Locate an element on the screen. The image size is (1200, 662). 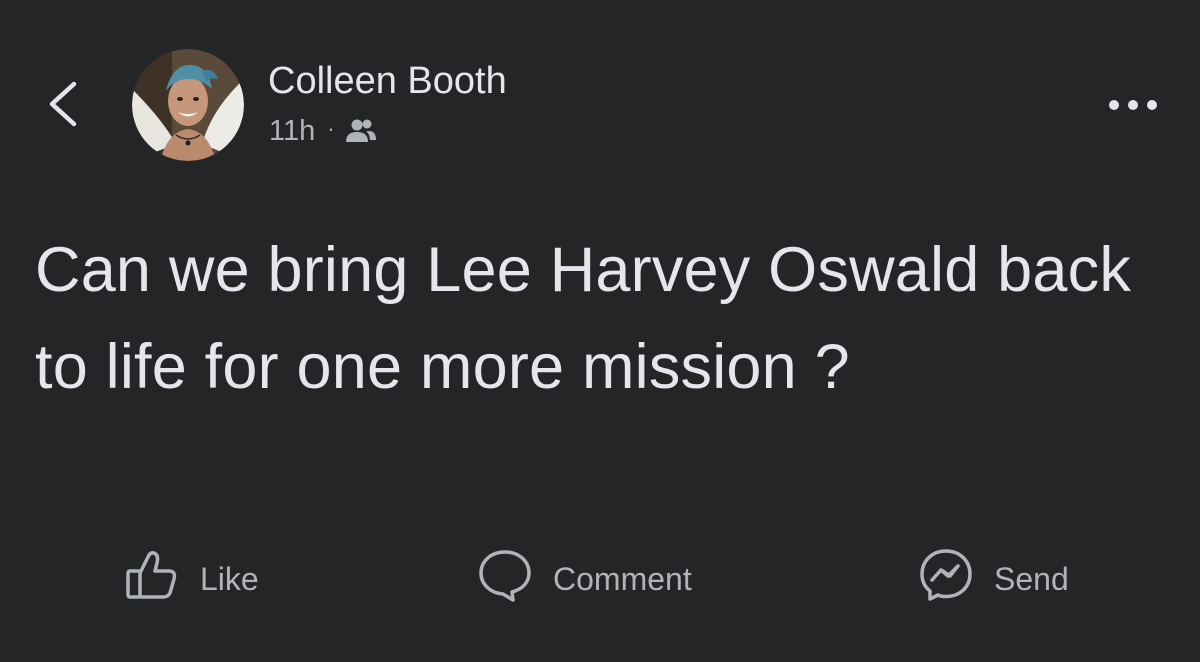
action-bar: Like Comment Send is located at coordinates (600, 579).